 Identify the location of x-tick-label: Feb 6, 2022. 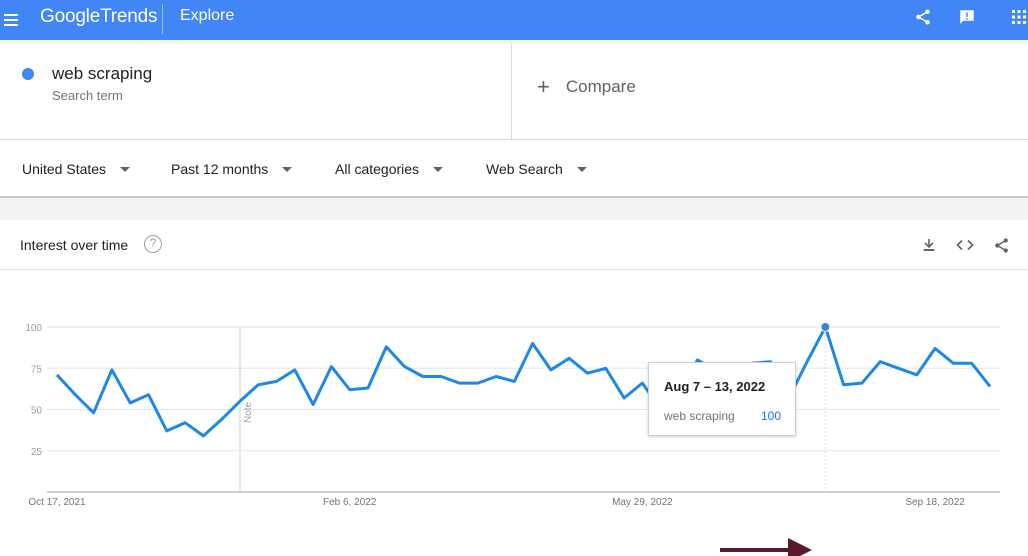
(350, 502).